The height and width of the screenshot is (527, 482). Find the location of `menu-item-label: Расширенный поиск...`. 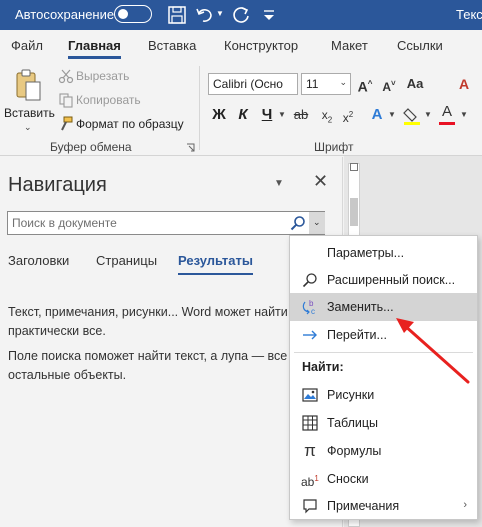

menu-item-label: Расширенный поиск... is located at coordinates (391, 280).